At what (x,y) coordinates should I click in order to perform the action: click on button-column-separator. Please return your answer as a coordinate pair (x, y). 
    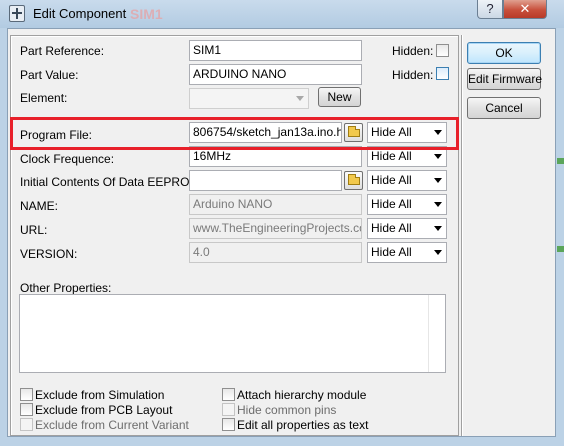
    Looking at the image, I should click on (462, 235).